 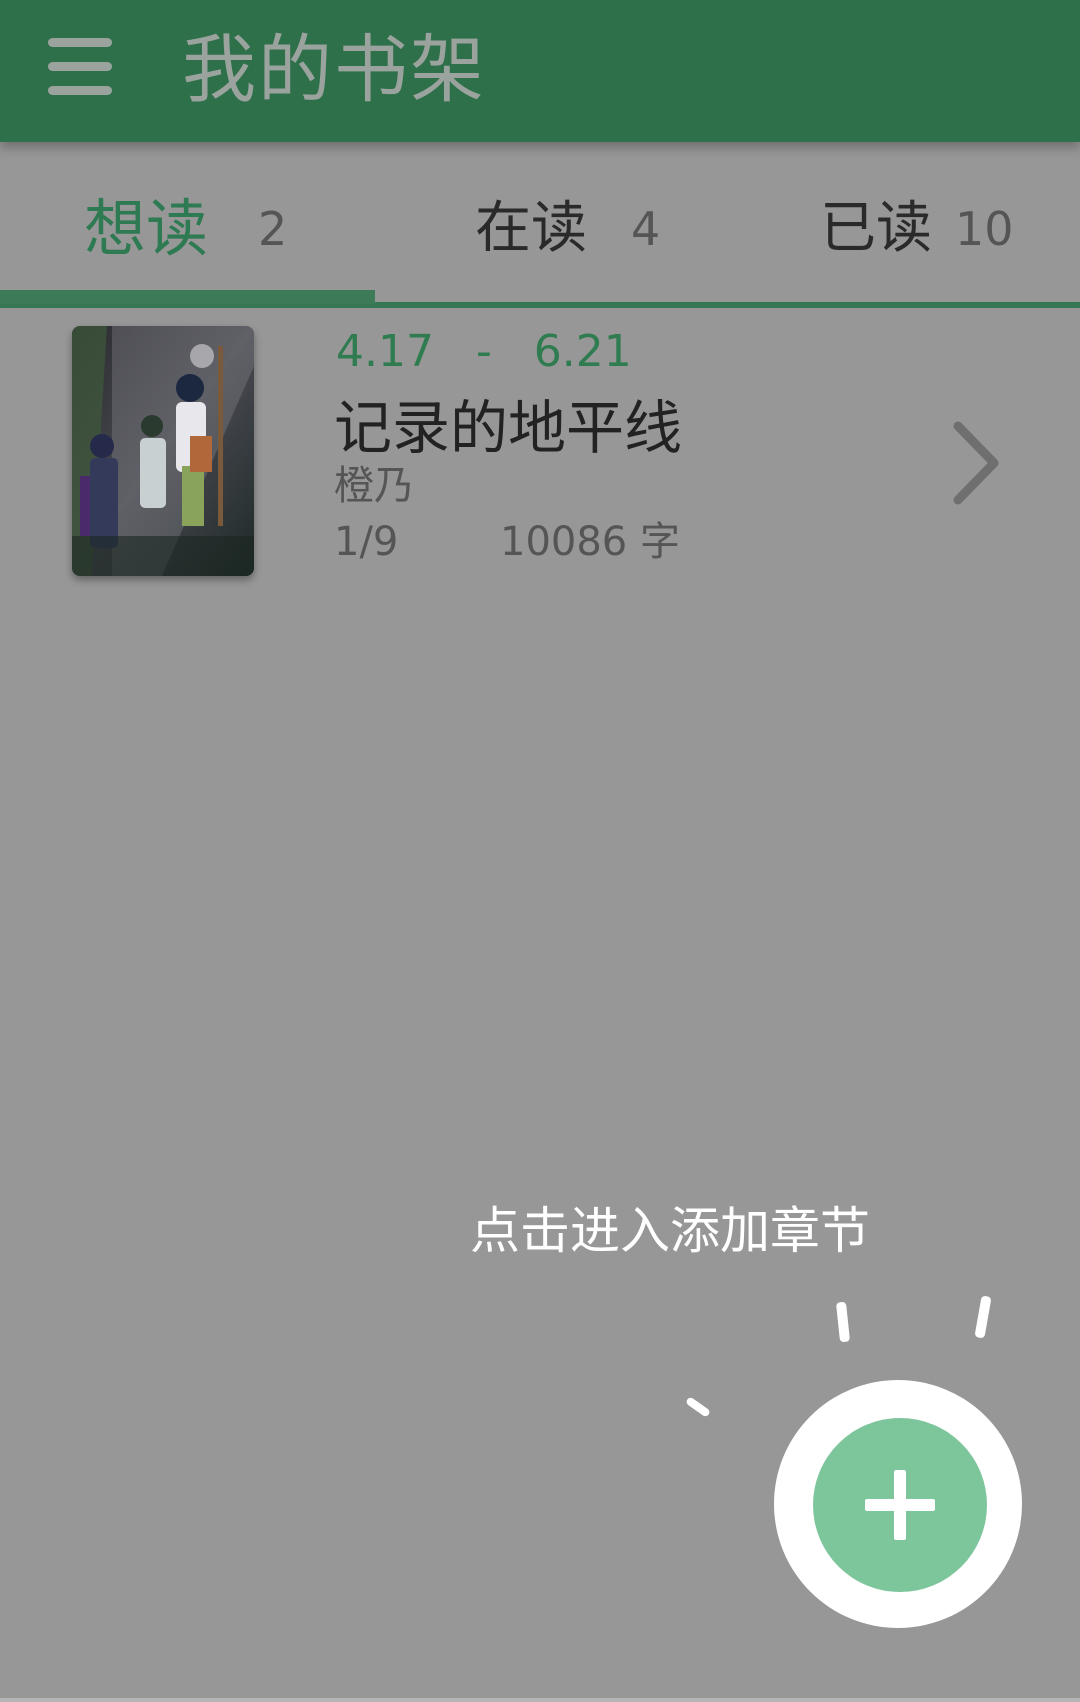 What do you see at coordinates (385, 351) in the screenshot?
I see `start-date: 4.17` at bounding box center [385, 351].